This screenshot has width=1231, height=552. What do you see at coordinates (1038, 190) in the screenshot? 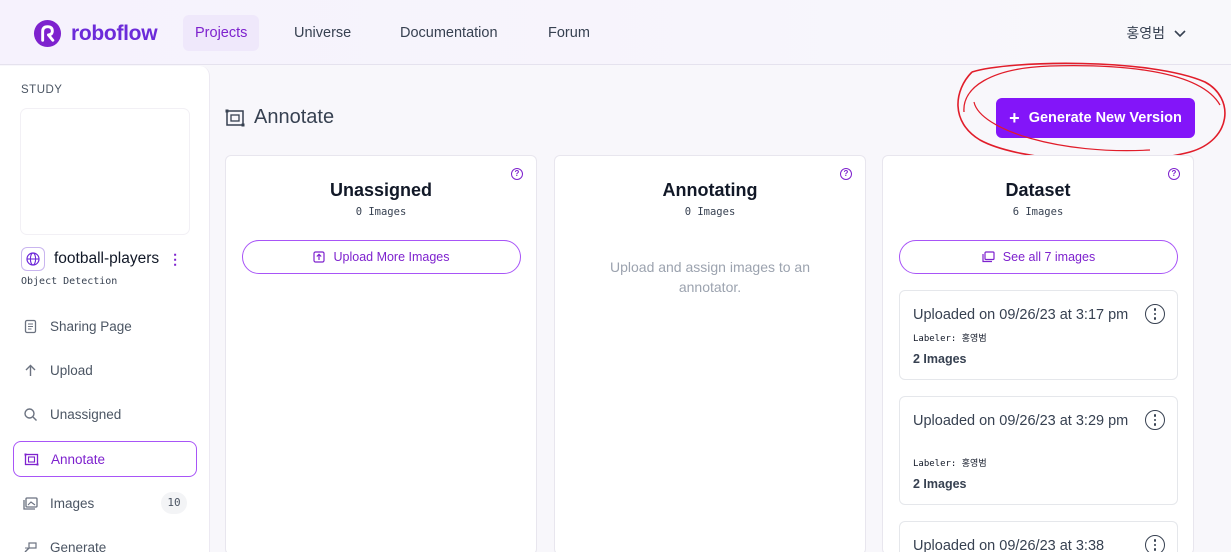
I see `column-title: Dataset` at bounding box center [1038, 190].